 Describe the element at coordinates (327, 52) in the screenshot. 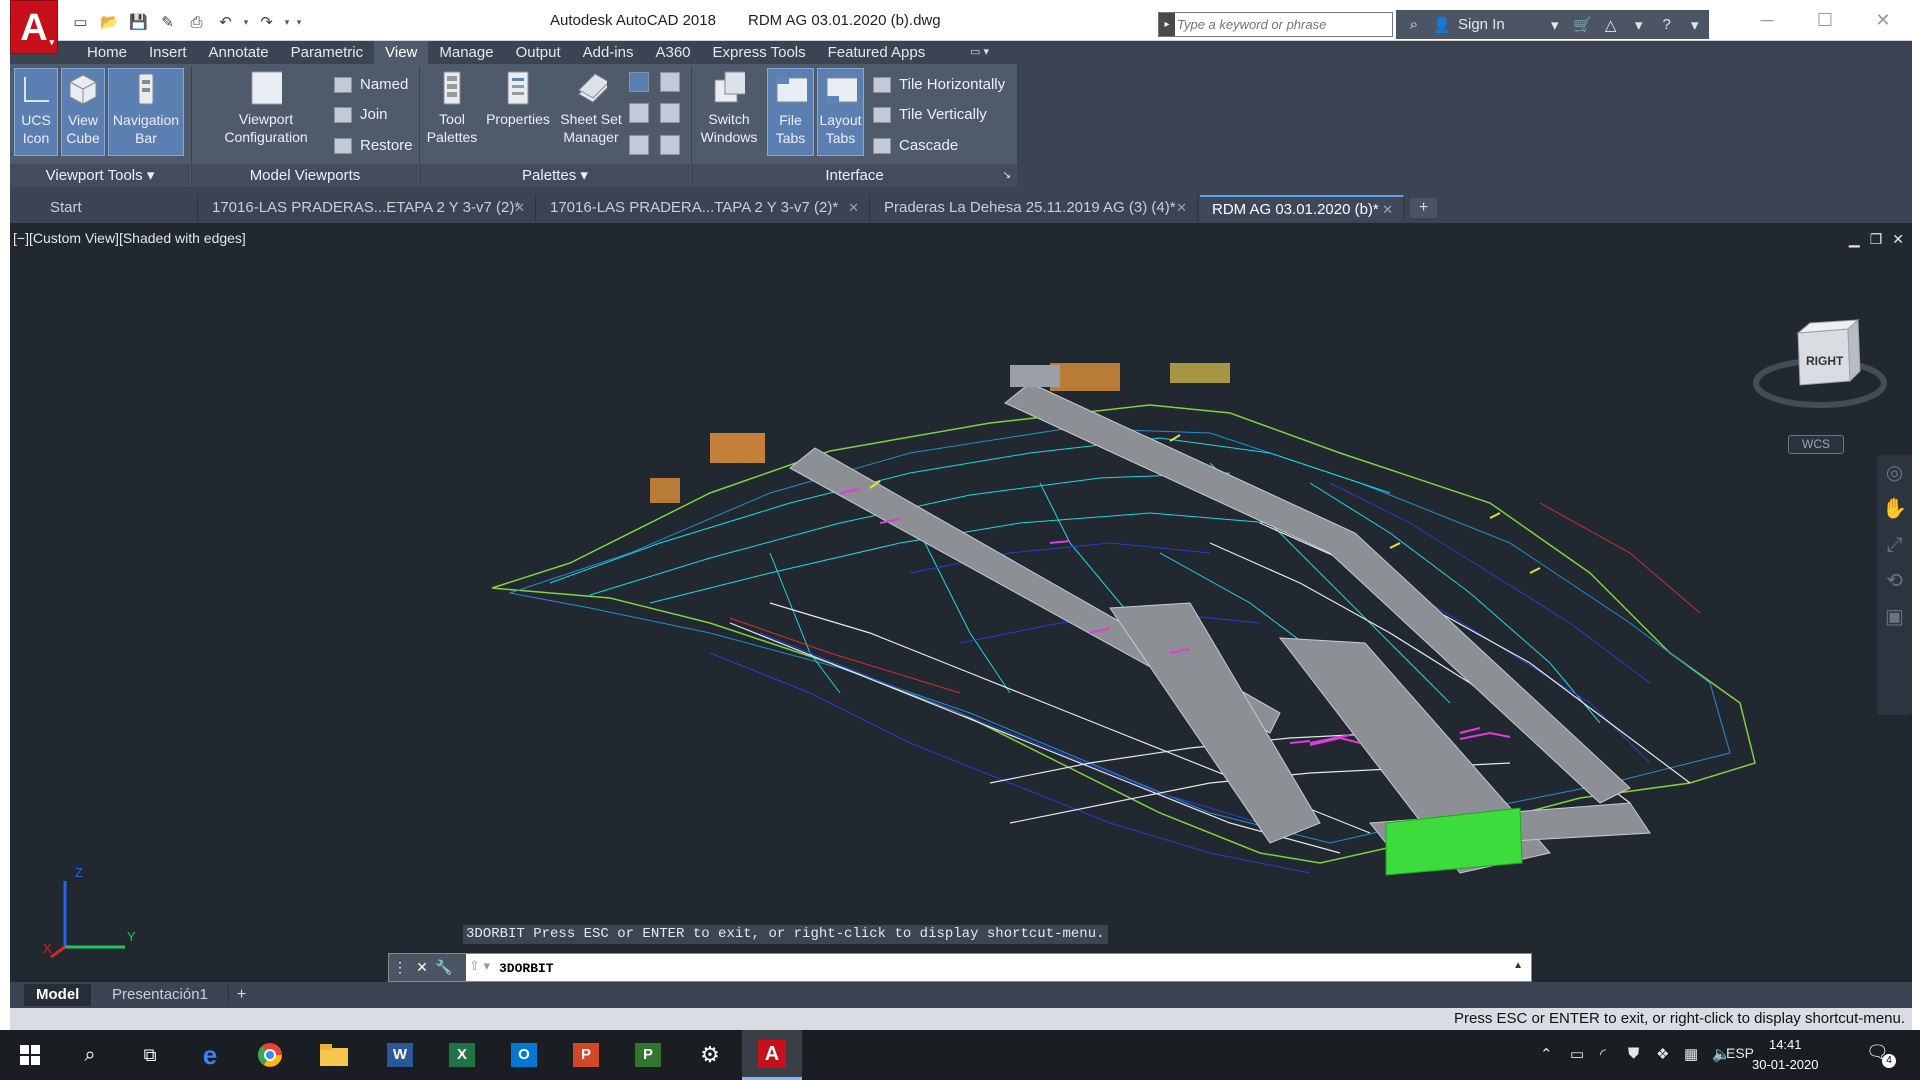

I see `tab-parametric: Parametric` at that location.